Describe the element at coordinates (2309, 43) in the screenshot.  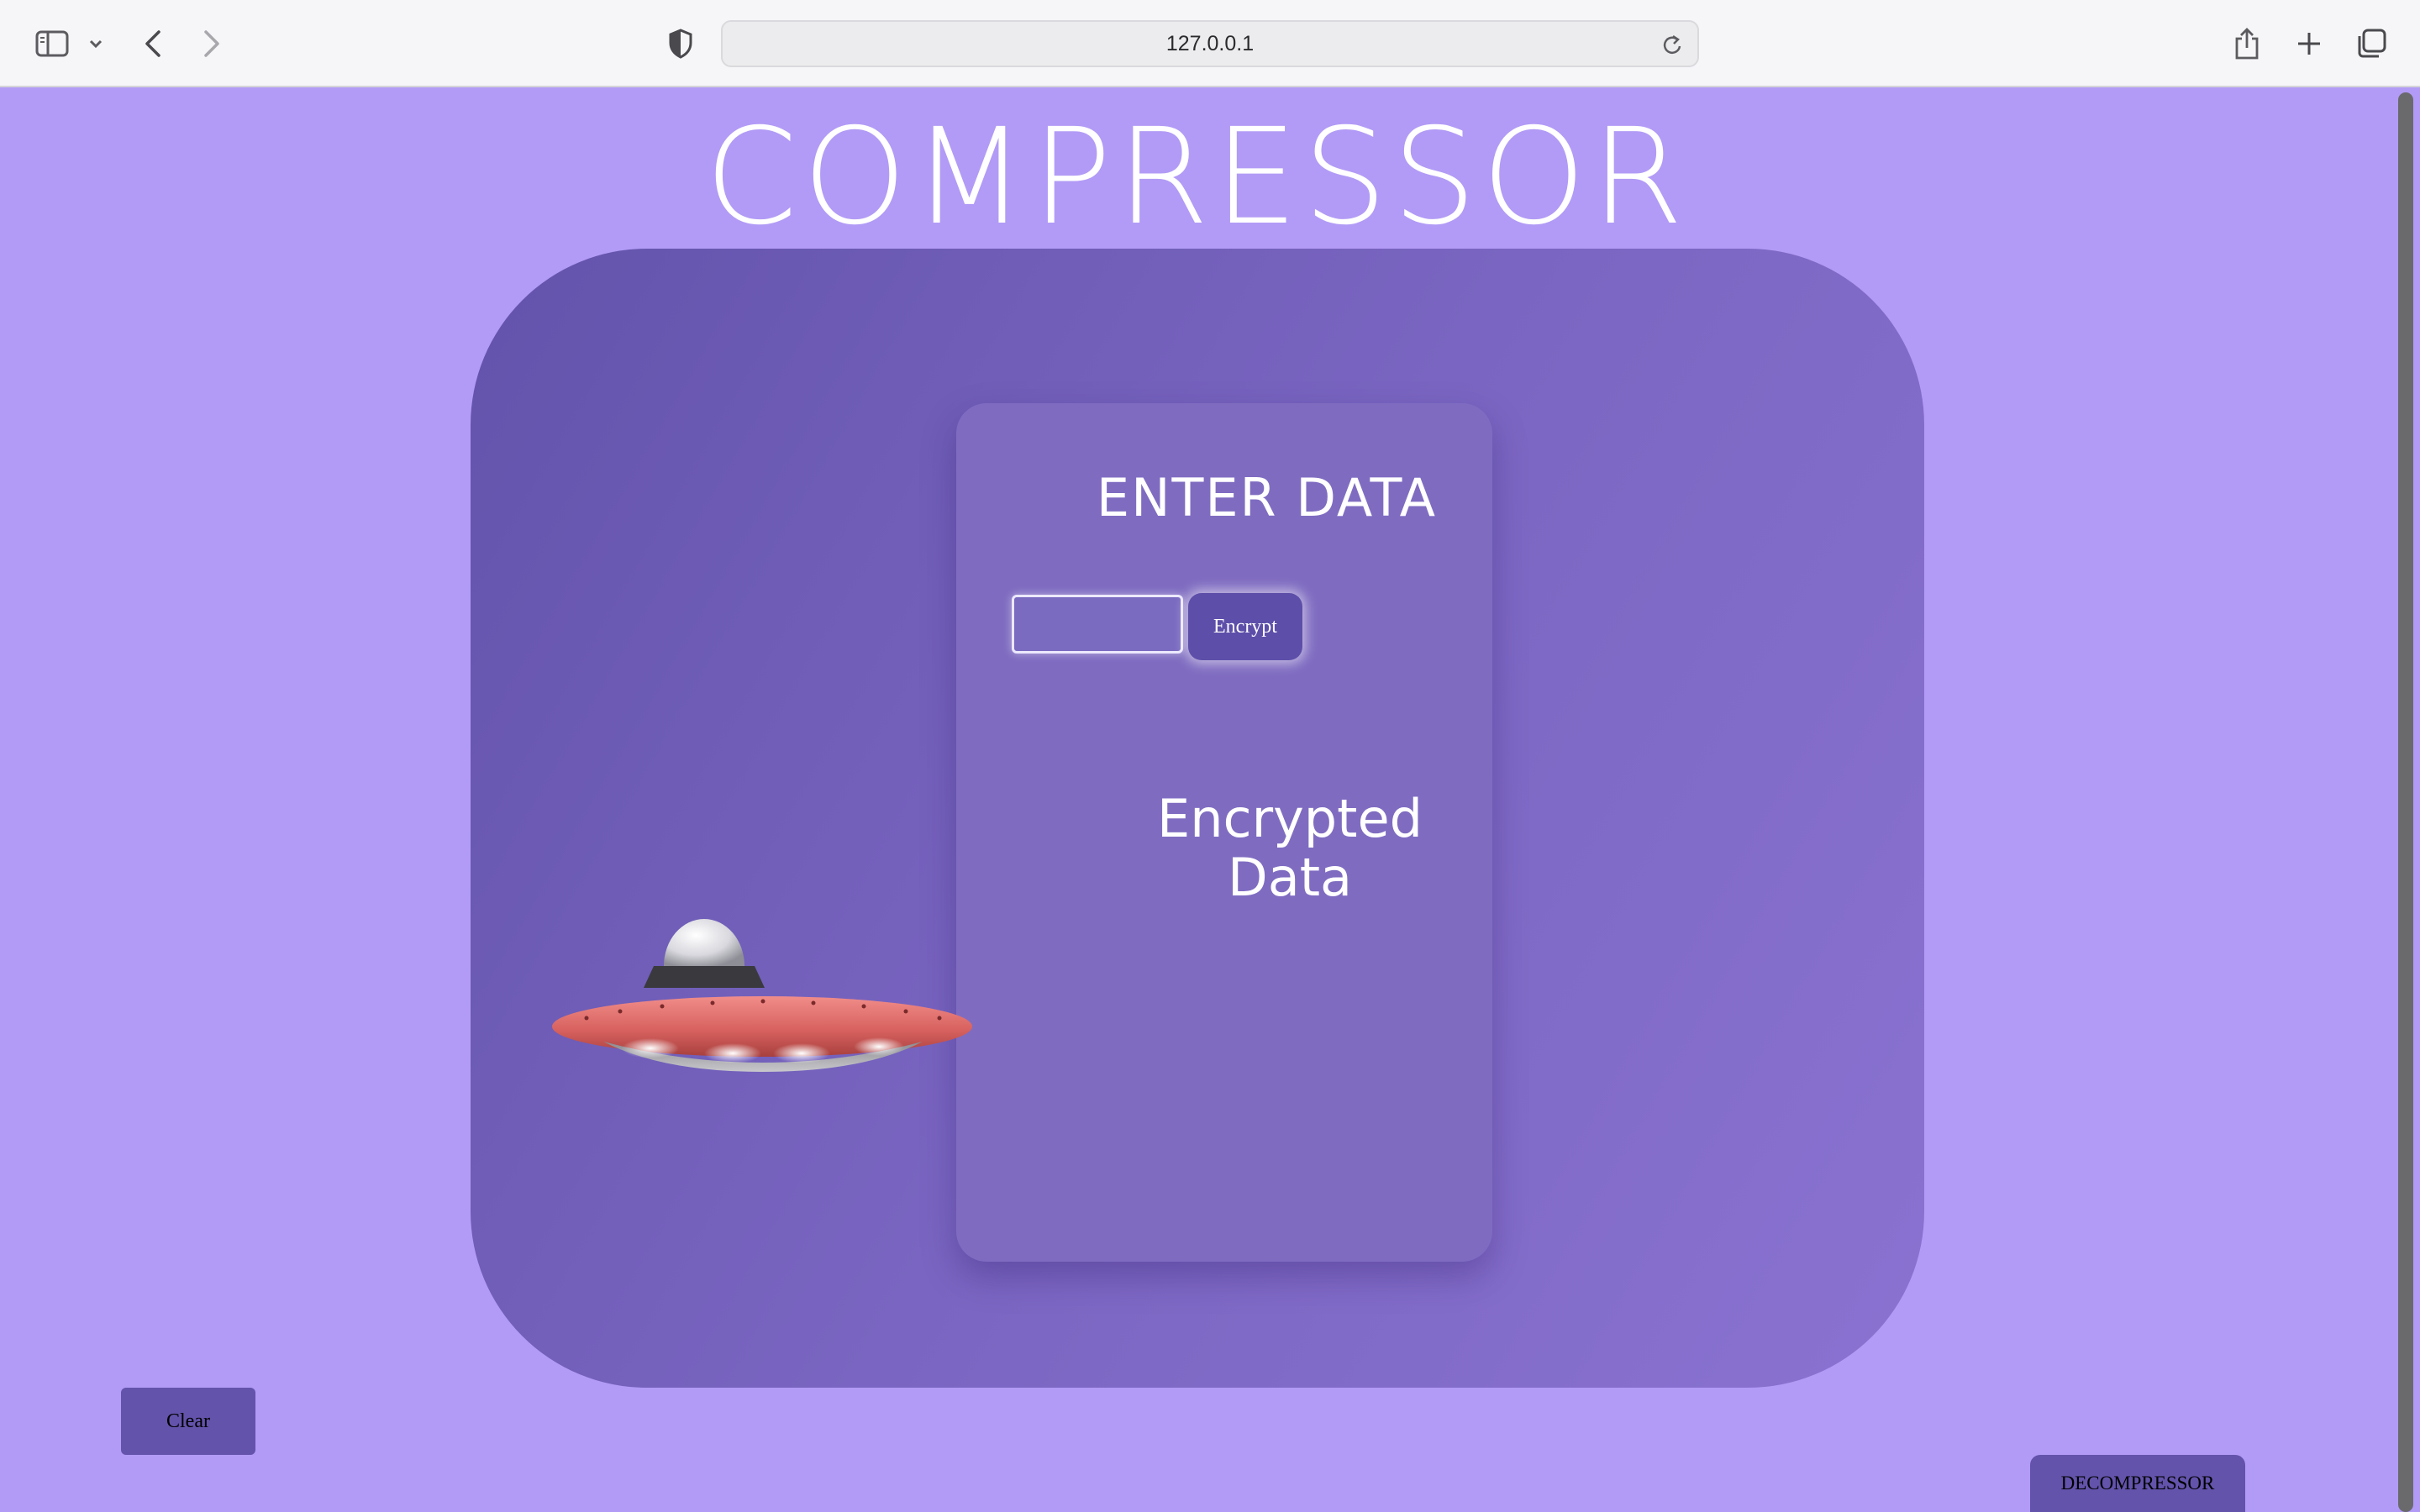
I see `new-tab-icon` at that location.